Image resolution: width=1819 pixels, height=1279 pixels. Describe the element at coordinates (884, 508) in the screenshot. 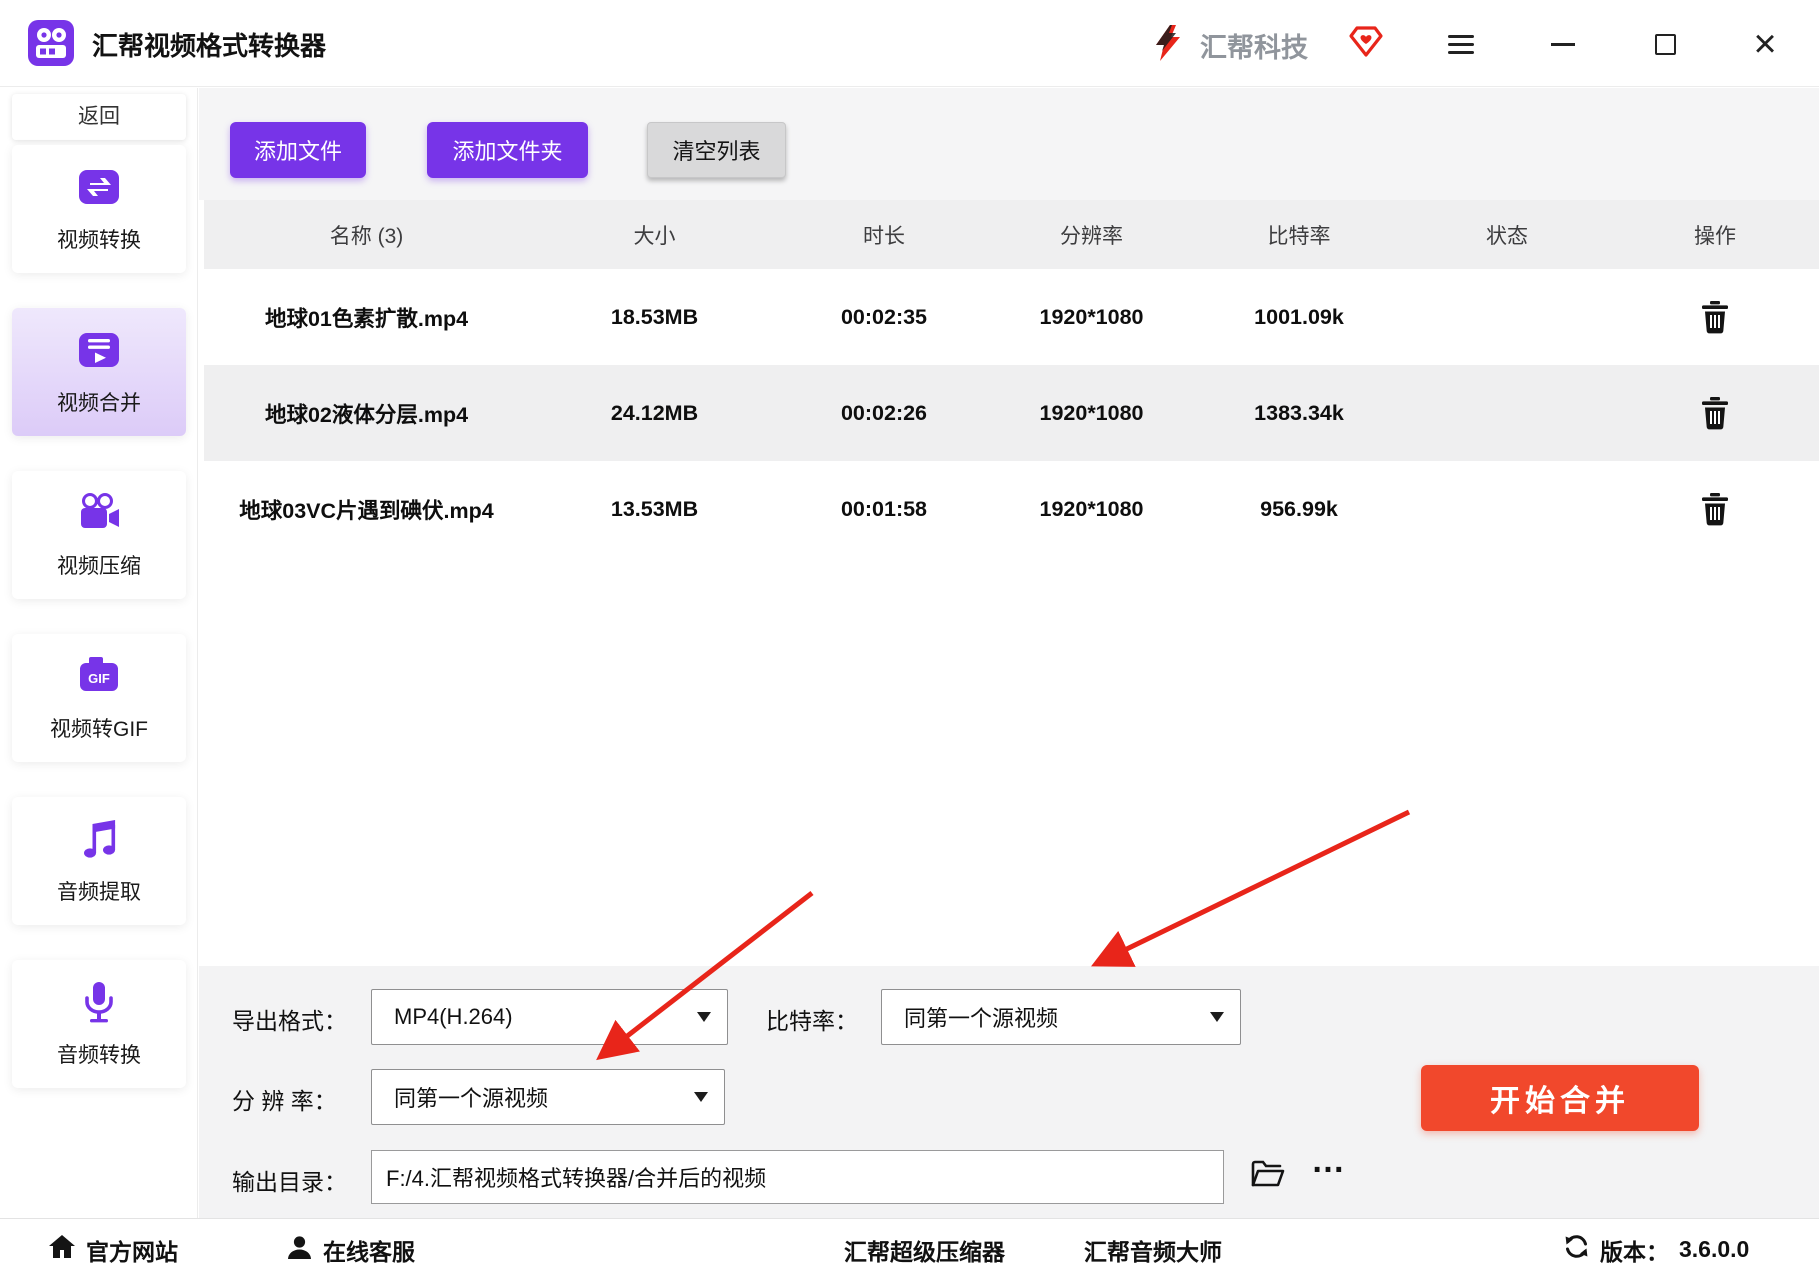

I see `file-duration: 00:01:58` at that location.